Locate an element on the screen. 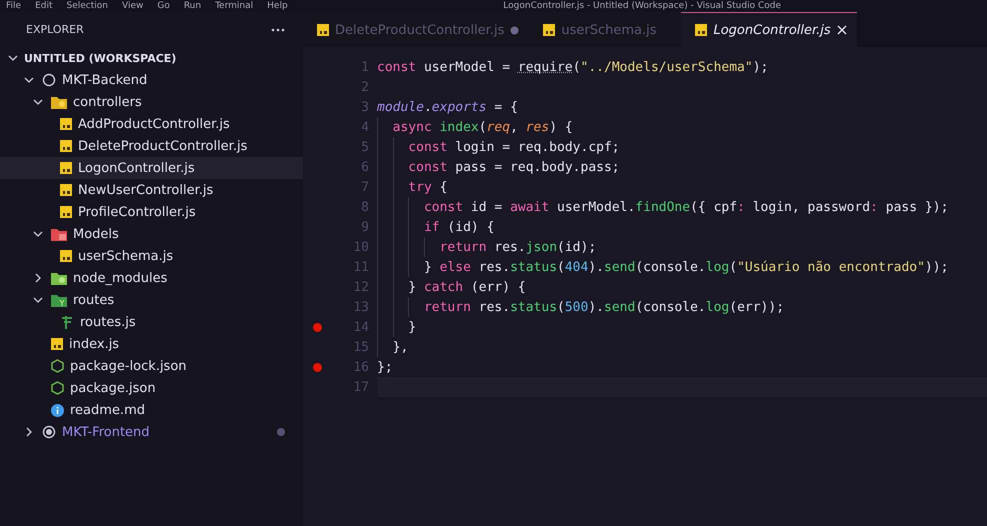  line-number: 10 is located at coordinates (360, 247).